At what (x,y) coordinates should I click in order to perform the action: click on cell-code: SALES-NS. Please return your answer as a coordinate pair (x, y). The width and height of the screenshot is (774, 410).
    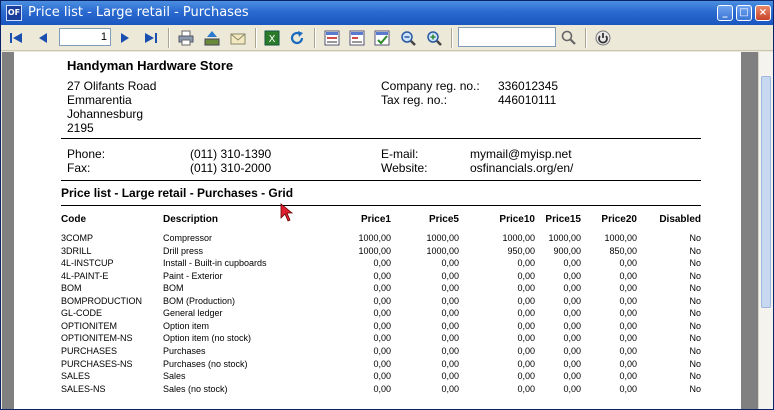
    Looking at the image, I should click on (83, 388).